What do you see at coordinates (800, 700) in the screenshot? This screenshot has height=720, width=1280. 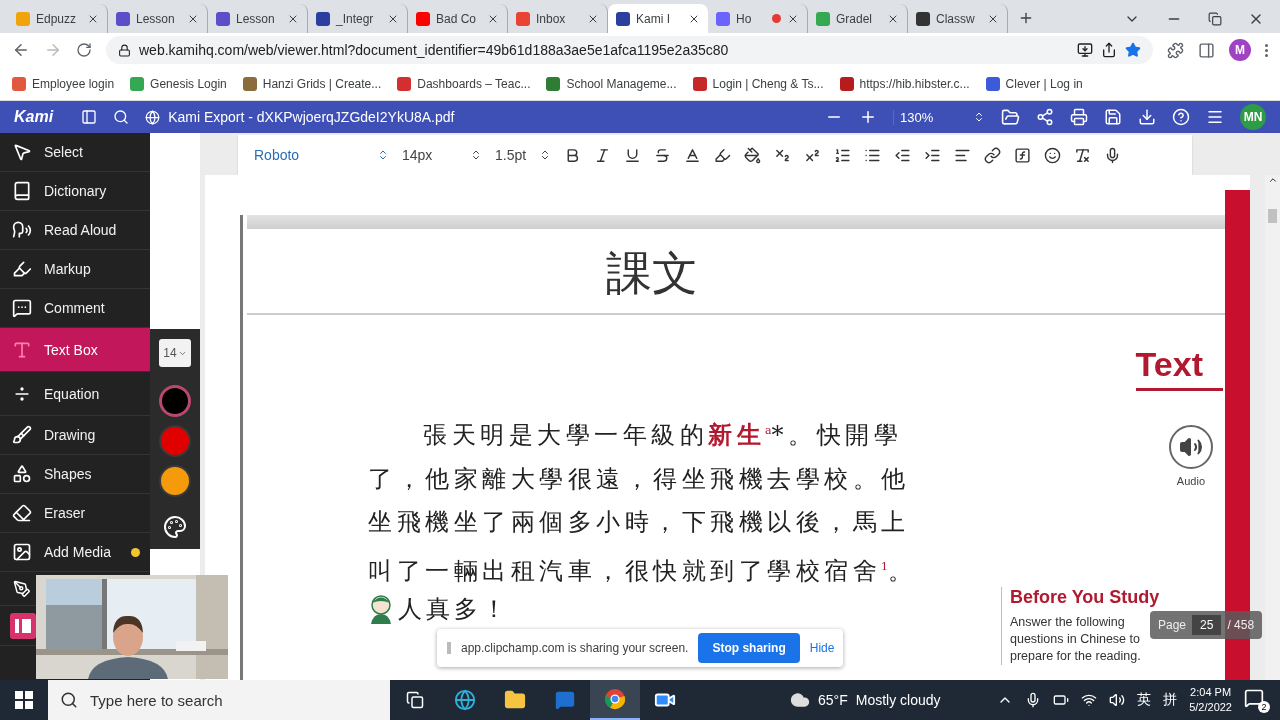 I see `cloud-icon` at bounding box center [800, 700].